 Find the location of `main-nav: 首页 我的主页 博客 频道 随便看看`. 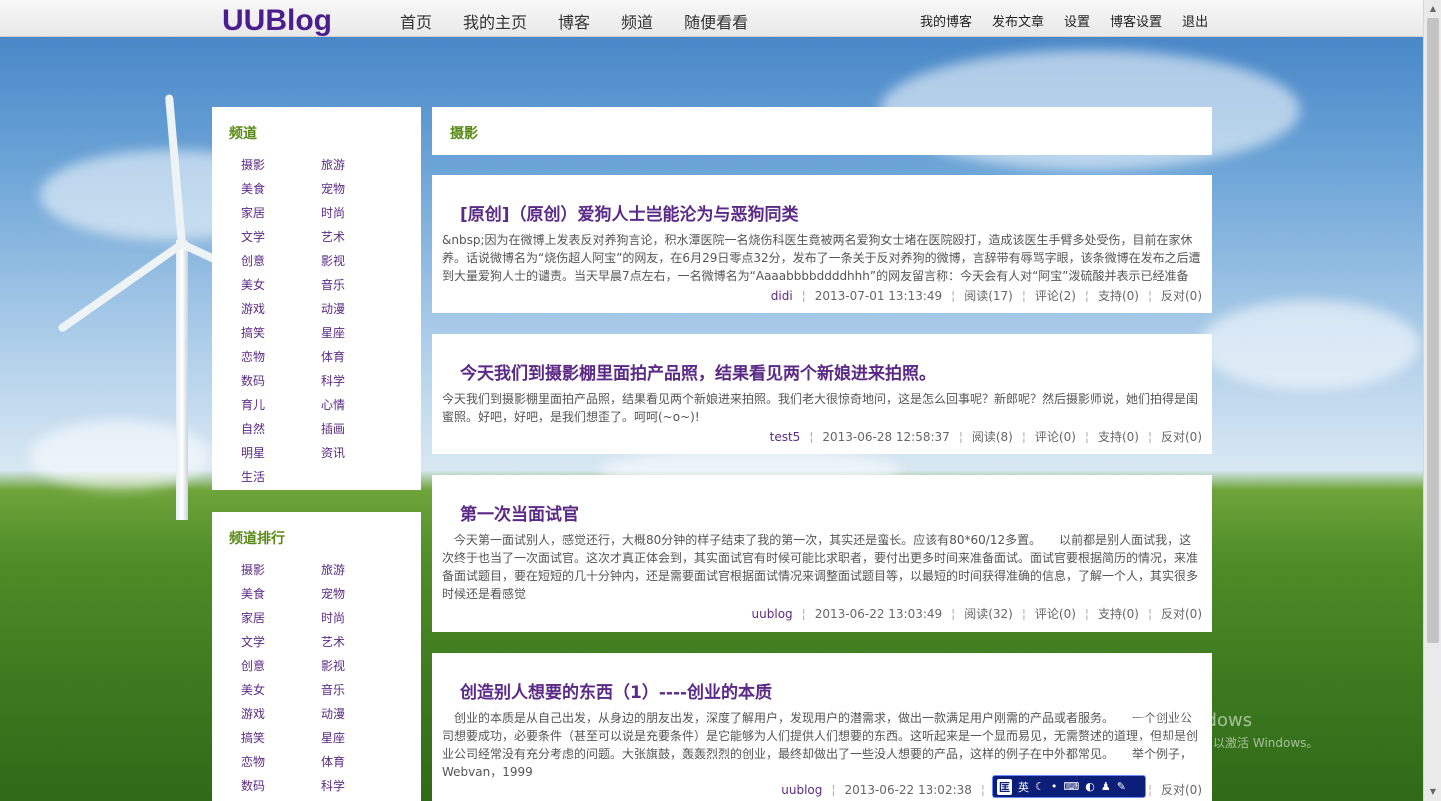

main-nav: 首页 我的主页 博客 频道 随便看看 is located at coordinates (589, 21).